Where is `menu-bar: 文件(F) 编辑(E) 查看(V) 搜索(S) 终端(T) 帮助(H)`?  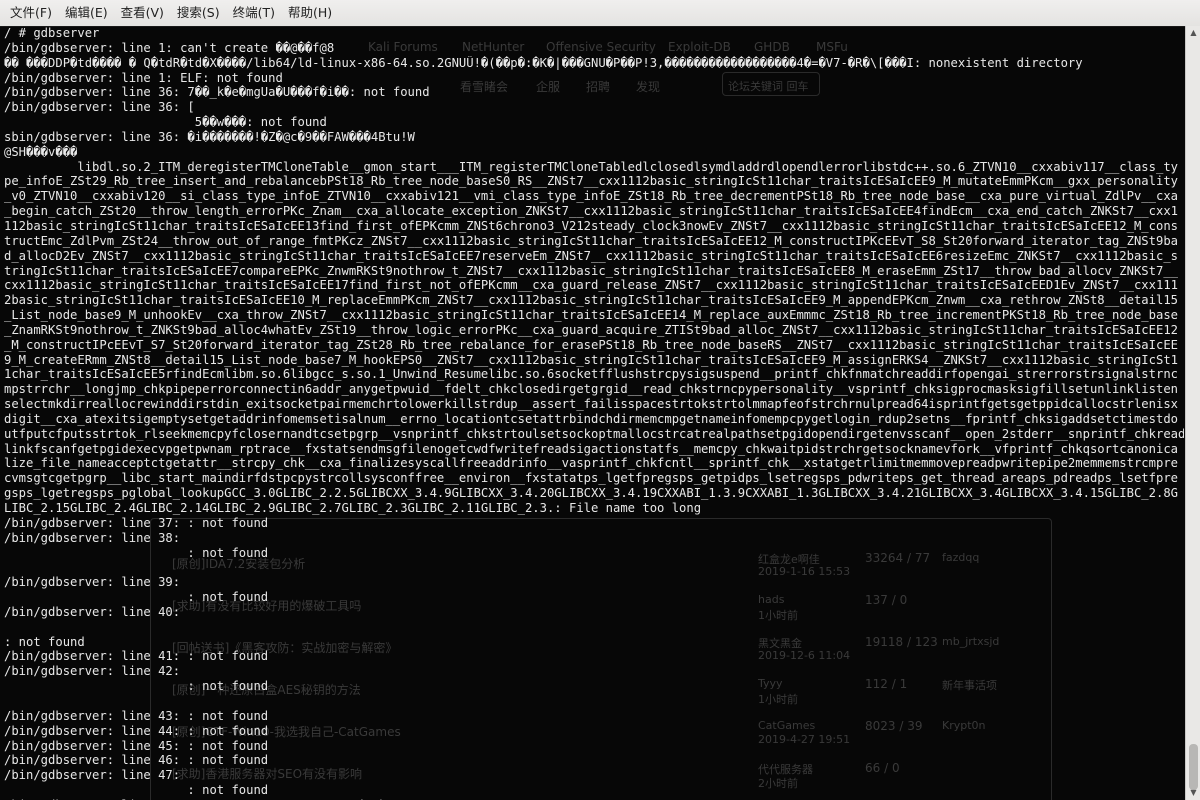
menu-bar: 文件(F) 编辑(E) 查看(V) 搜索(S) 终端(T) 帮助(H) is located at coordinates (600, 13).